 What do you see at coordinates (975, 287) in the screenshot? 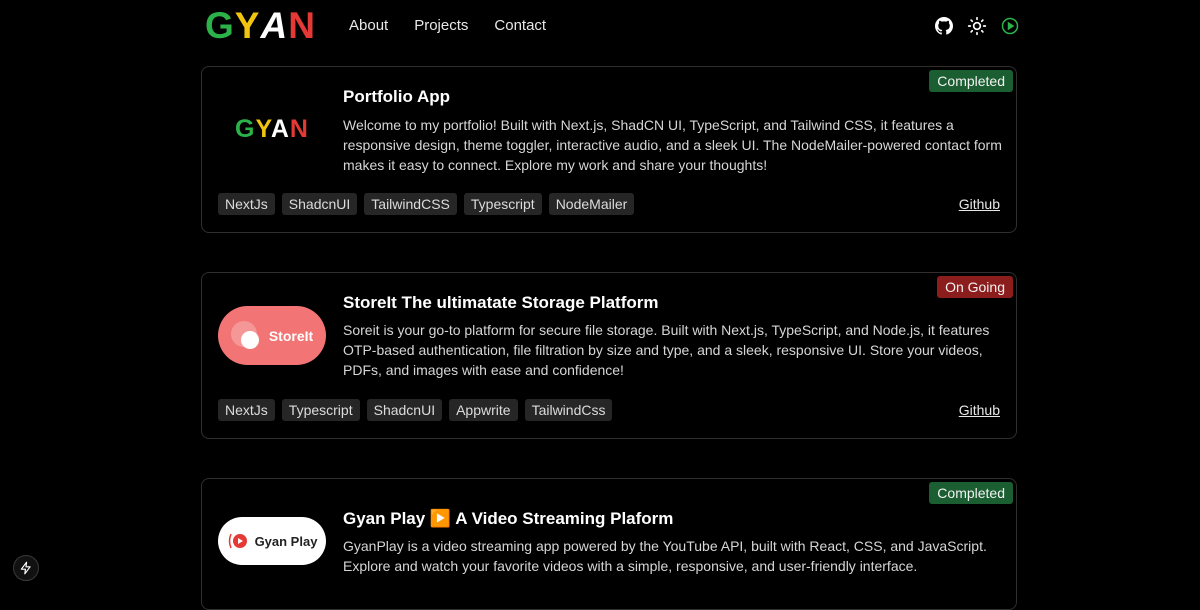
I see `status-badge: On Going` at bounding box center [975, 287].